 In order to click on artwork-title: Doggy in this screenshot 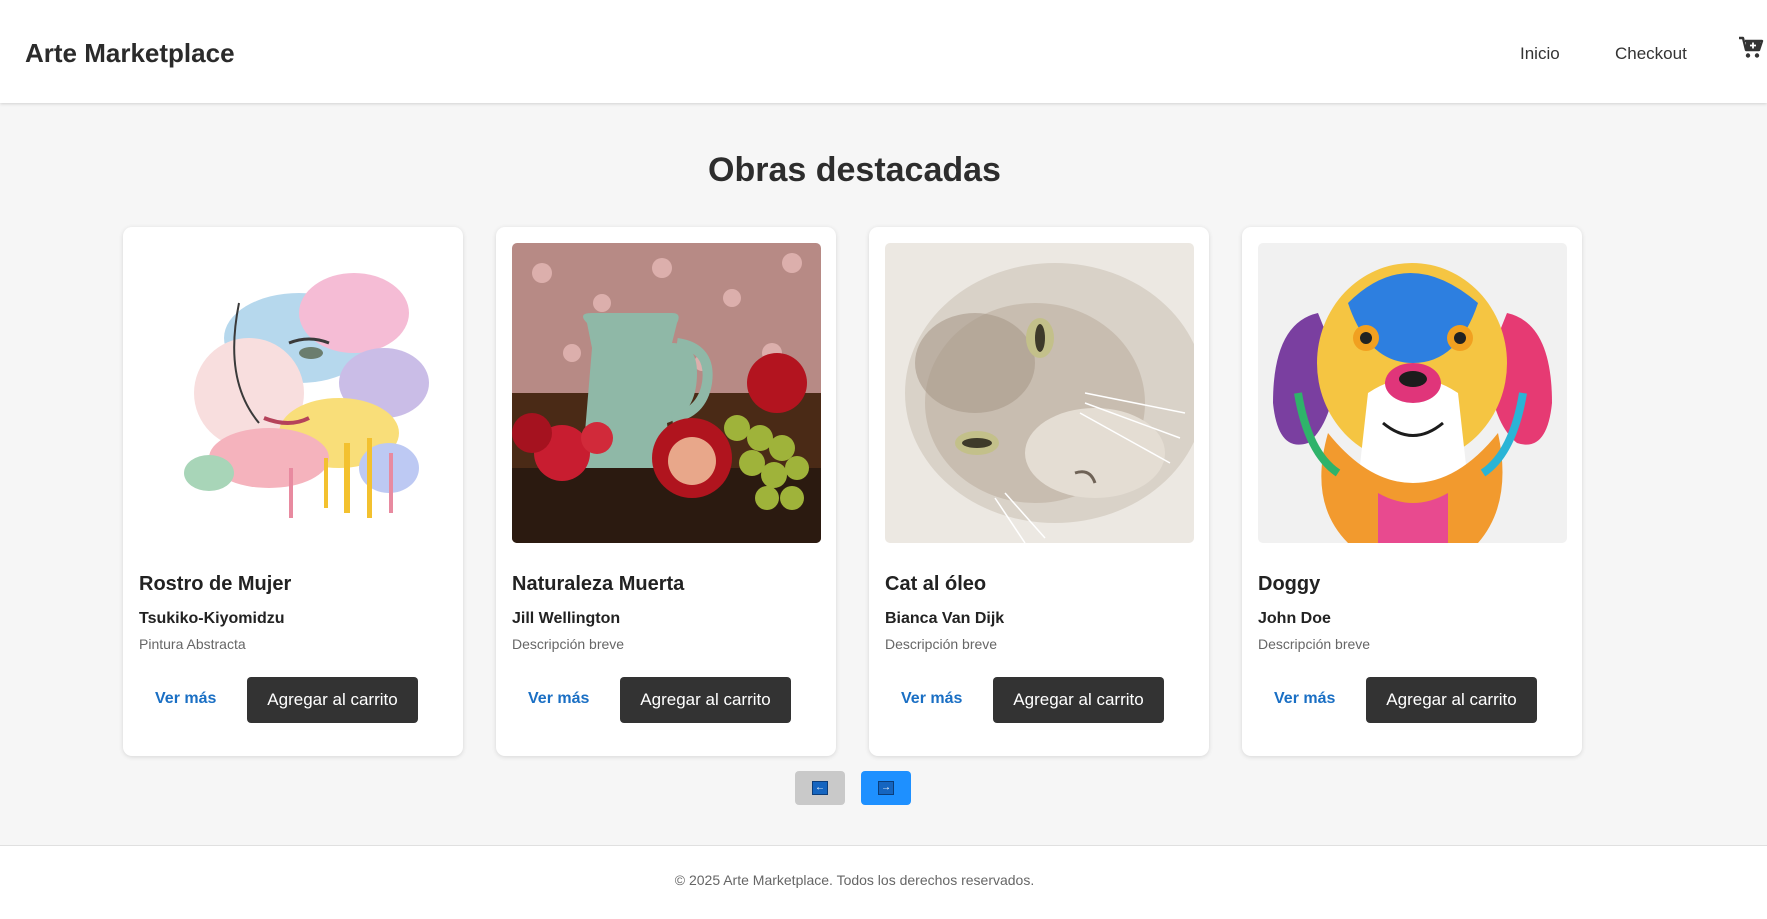, I will do `click(1289, 584)`.